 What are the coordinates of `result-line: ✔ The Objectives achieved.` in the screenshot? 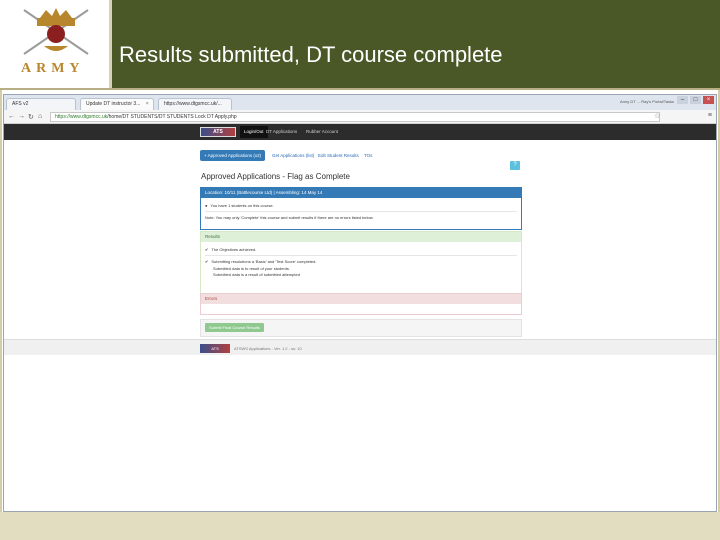 It's located at (361, 249).